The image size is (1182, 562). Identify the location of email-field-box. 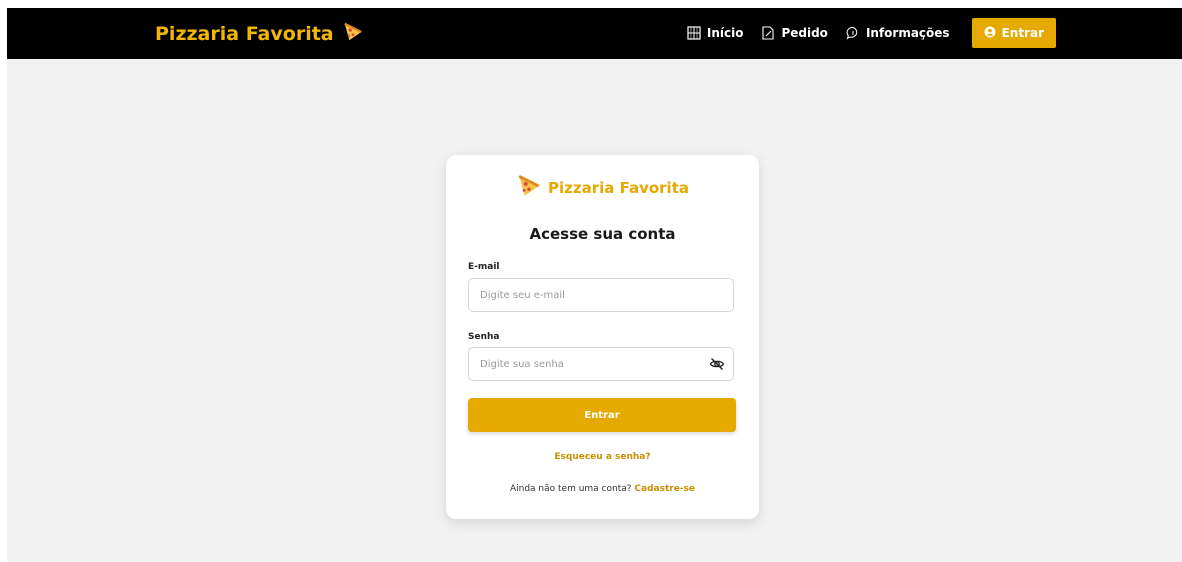
(601, 295).